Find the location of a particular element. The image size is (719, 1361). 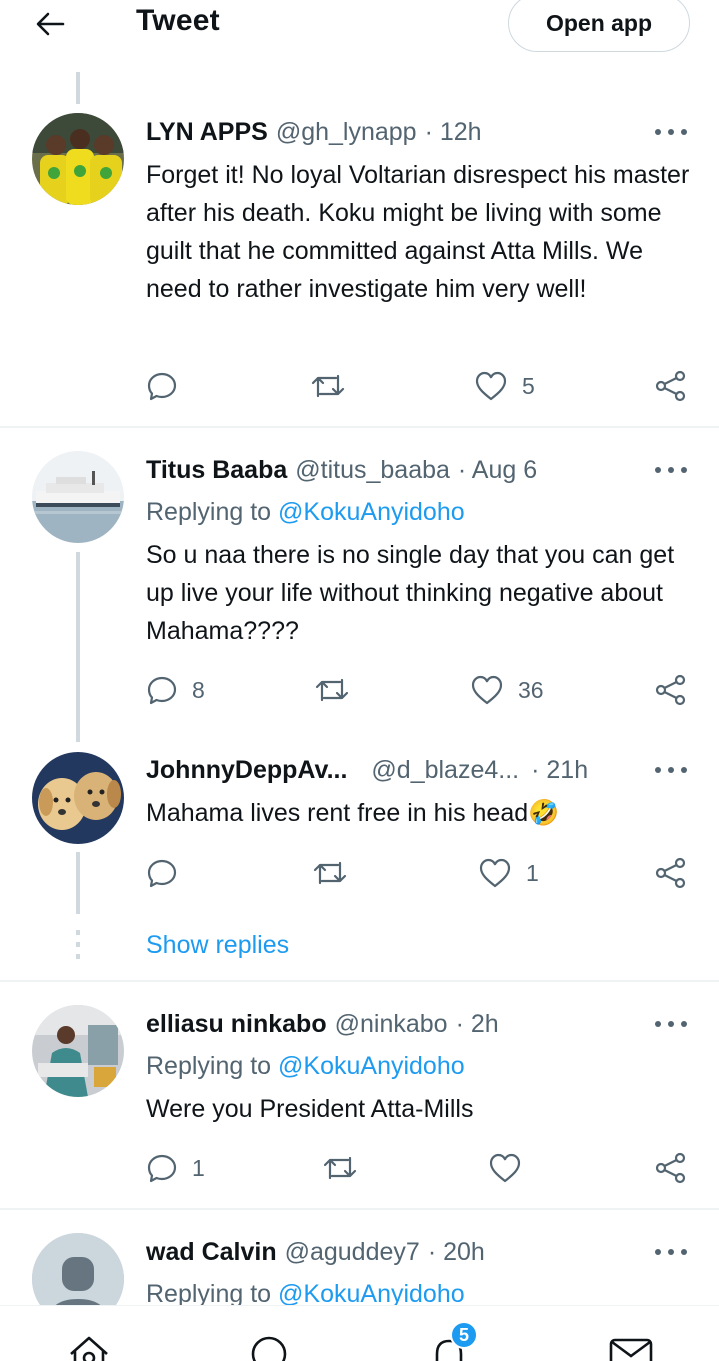

display-name: LYN APPS is located at coordinates (207, 132).